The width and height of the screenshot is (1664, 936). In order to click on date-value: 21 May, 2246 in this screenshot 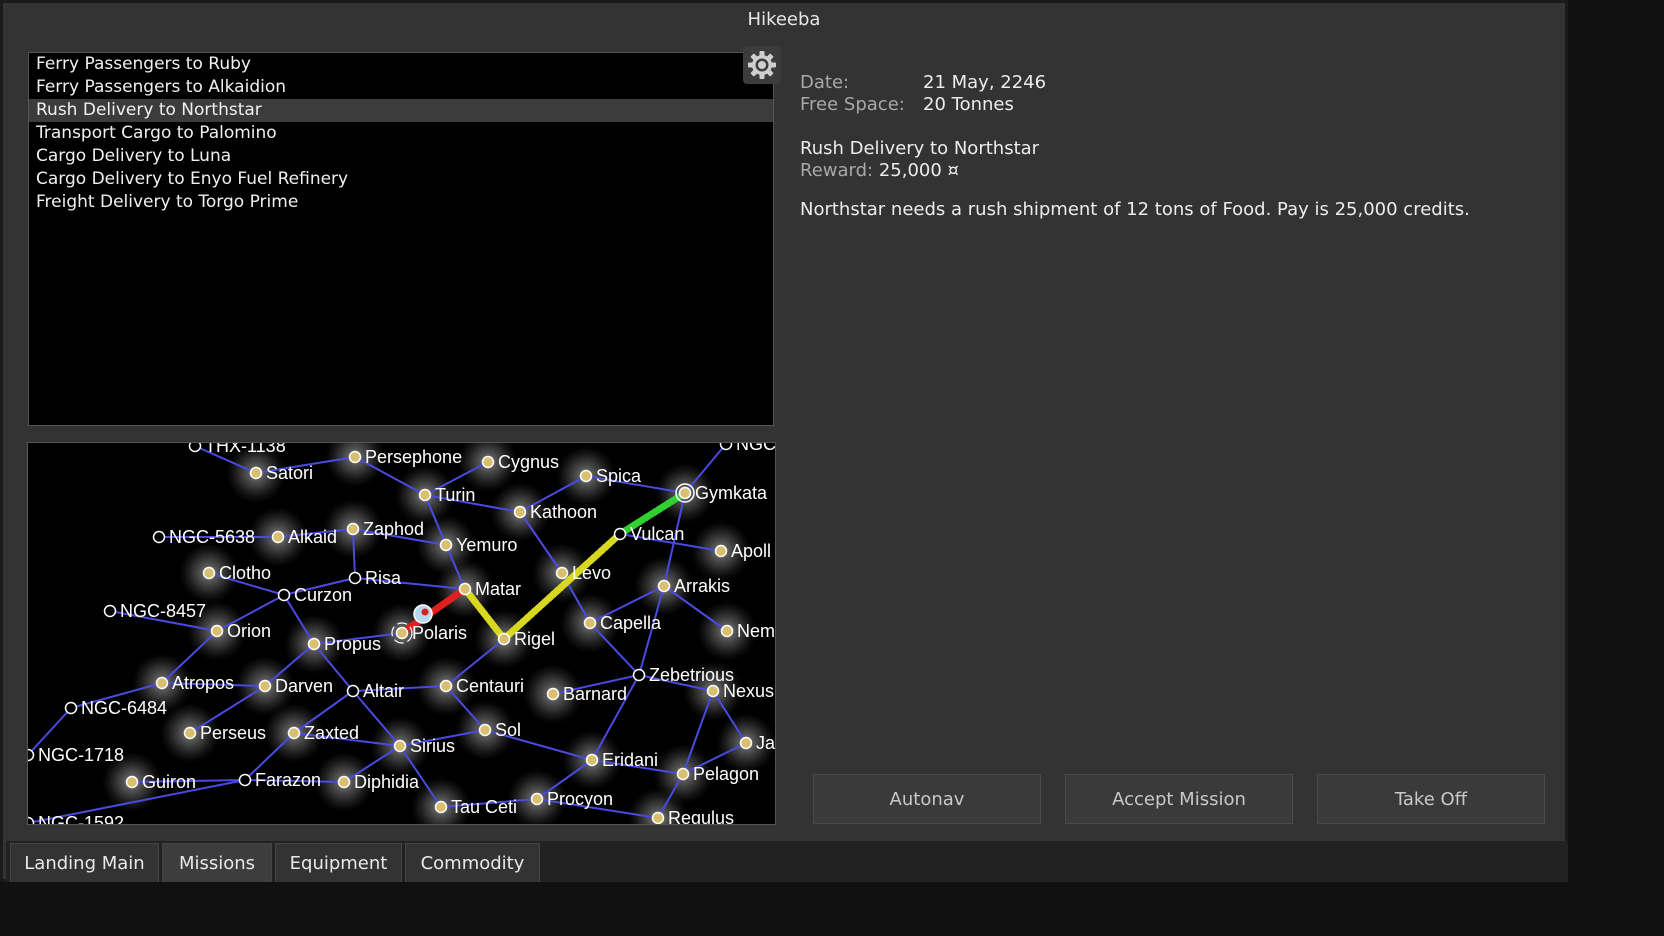, I will do `click(985, 82)`.